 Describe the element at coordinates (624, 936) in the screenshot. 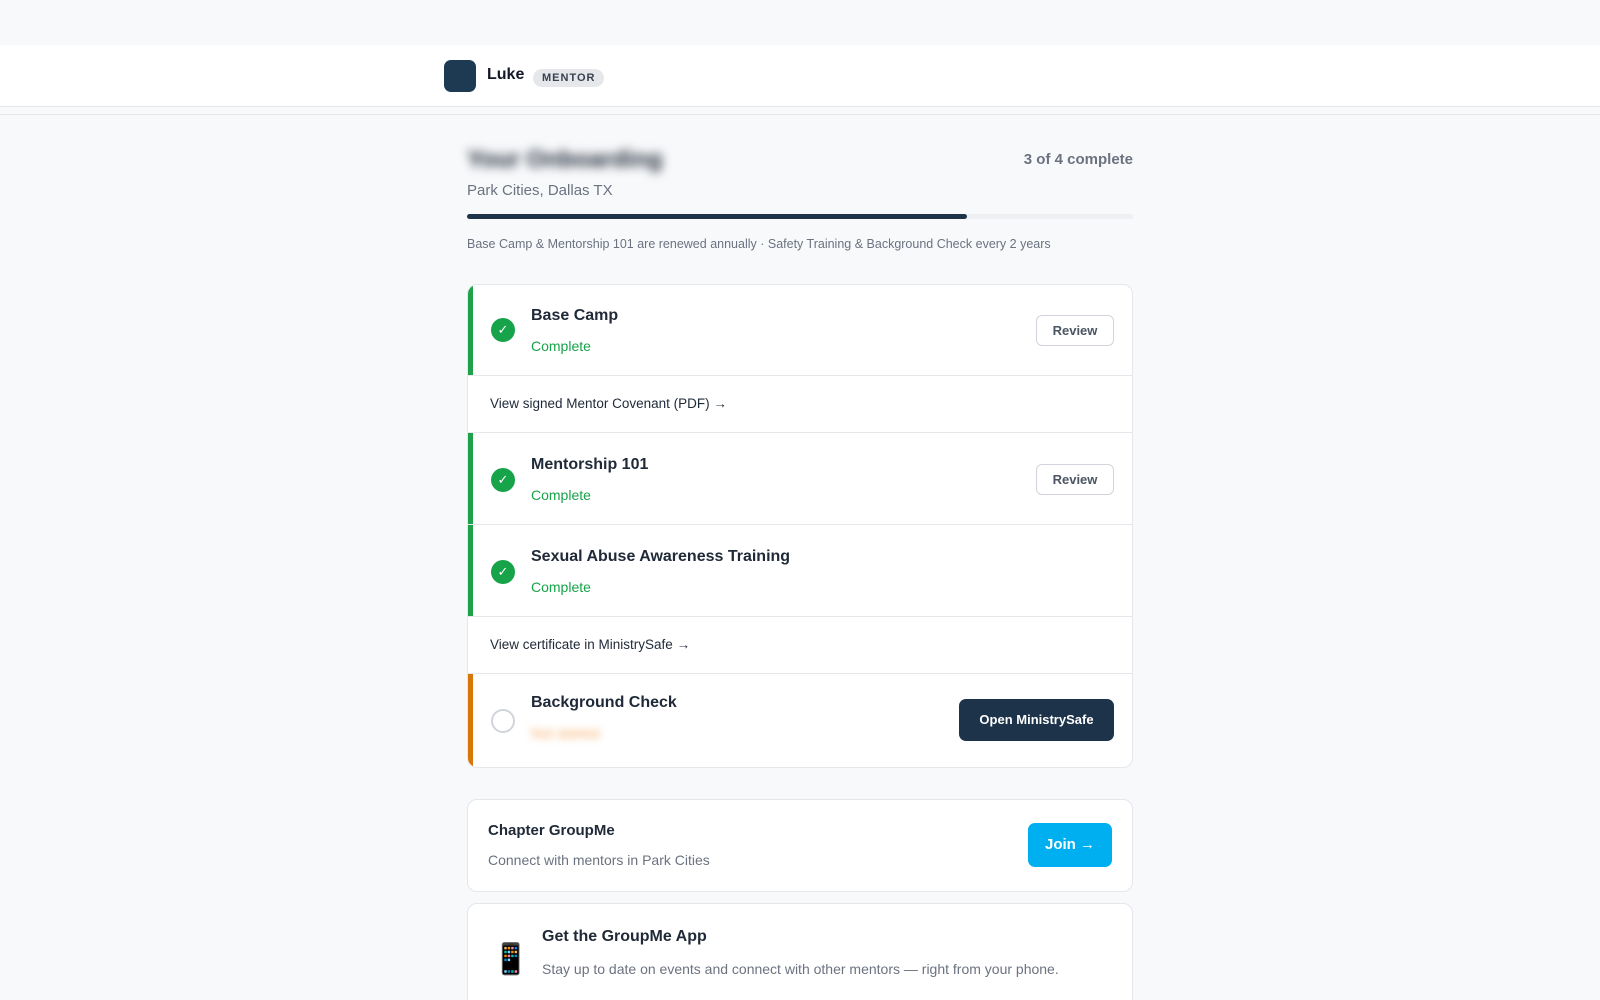

I see `app-promo-title: Get the GroupMe App` at that location.